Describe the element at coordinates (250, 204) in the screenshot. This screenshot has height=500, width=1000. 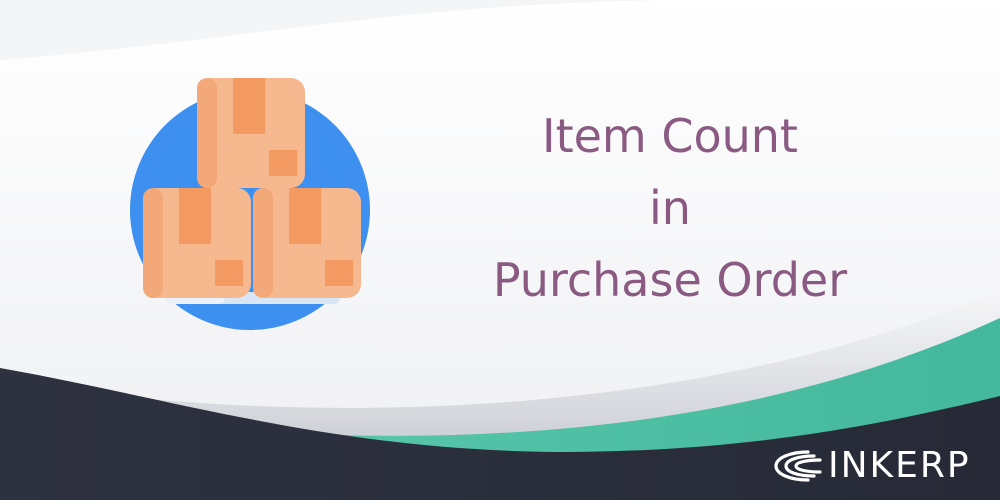
I see `stacked-boxes-icon` at that location.